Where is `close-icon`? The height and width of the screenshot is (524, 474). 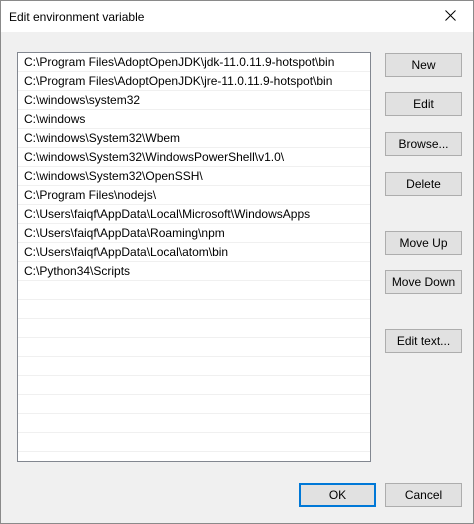 close-icon is located at coordinates (450, 16).